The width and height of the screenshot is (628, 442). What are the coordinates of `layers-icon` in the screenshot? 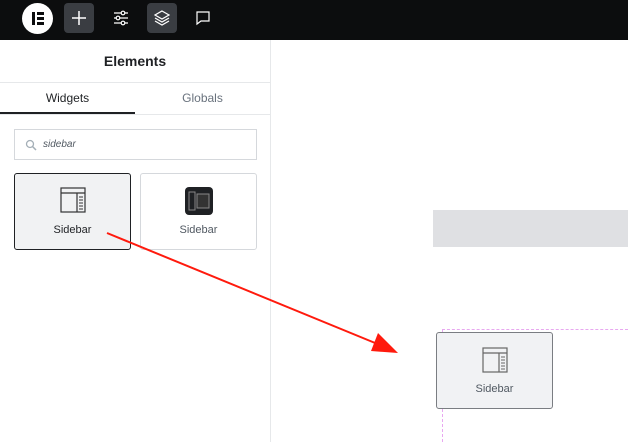 It's located at (162, 18).